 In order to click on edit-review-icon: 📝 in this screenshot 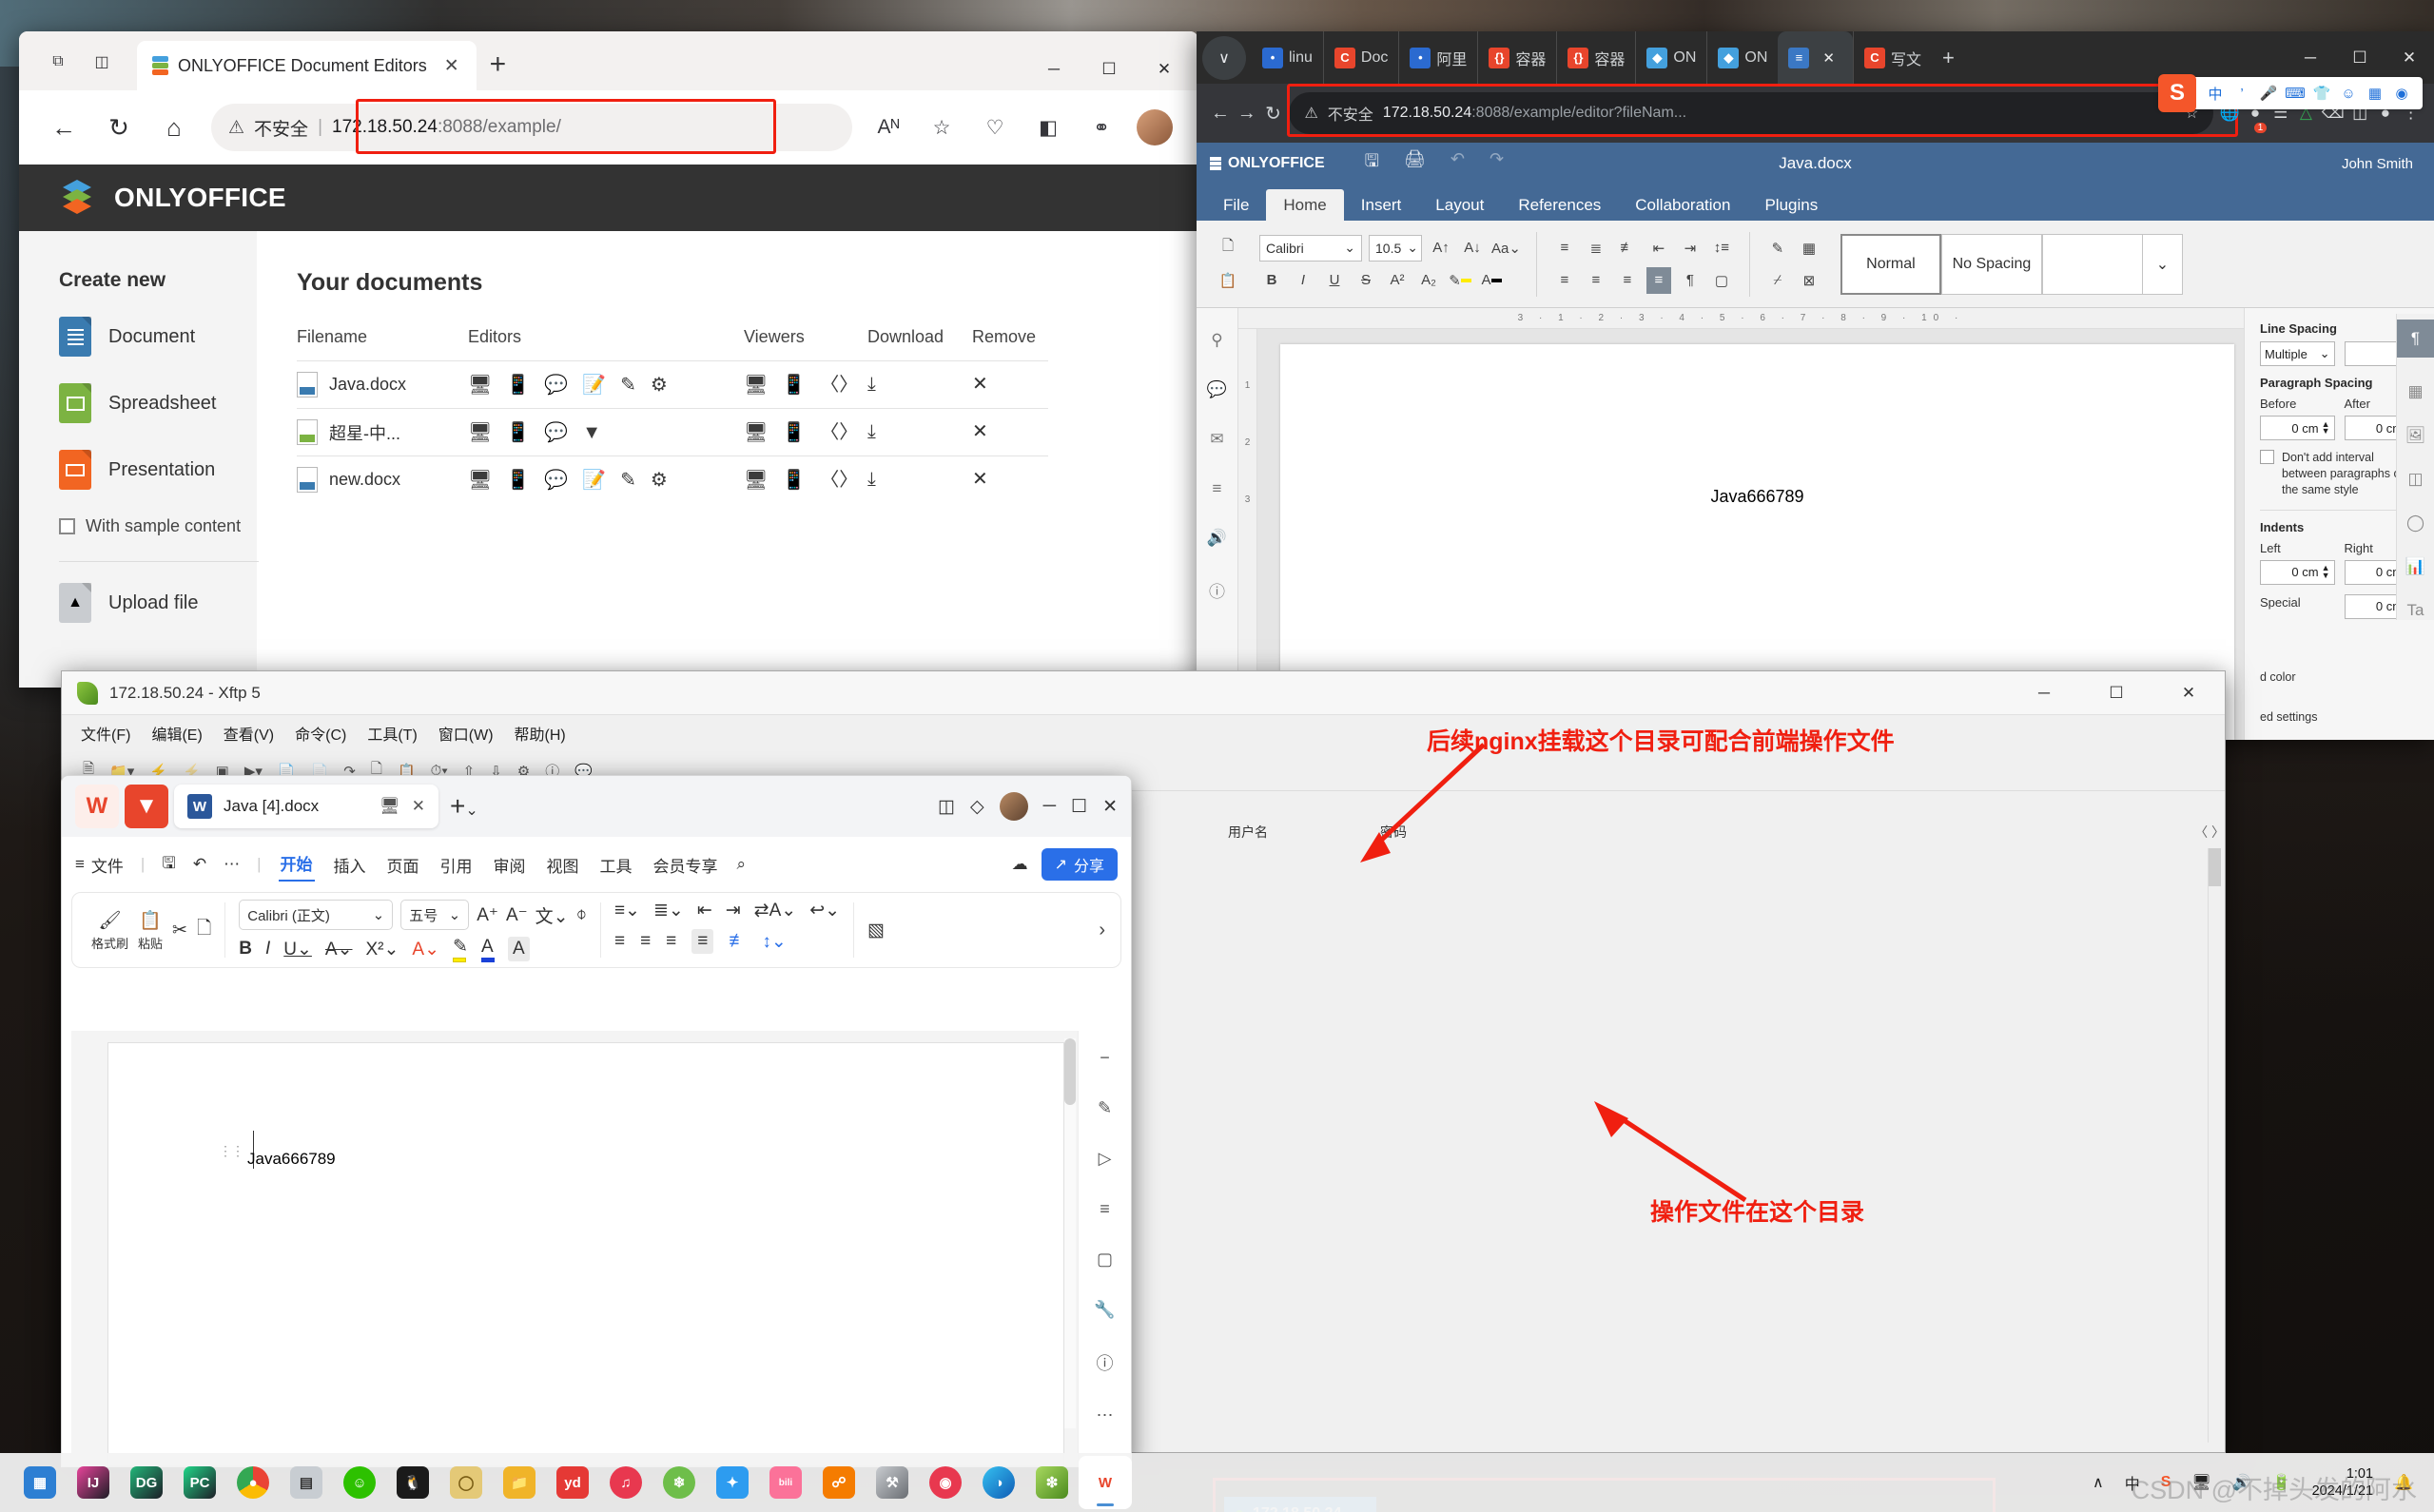, I will do `click(594, 480)`.